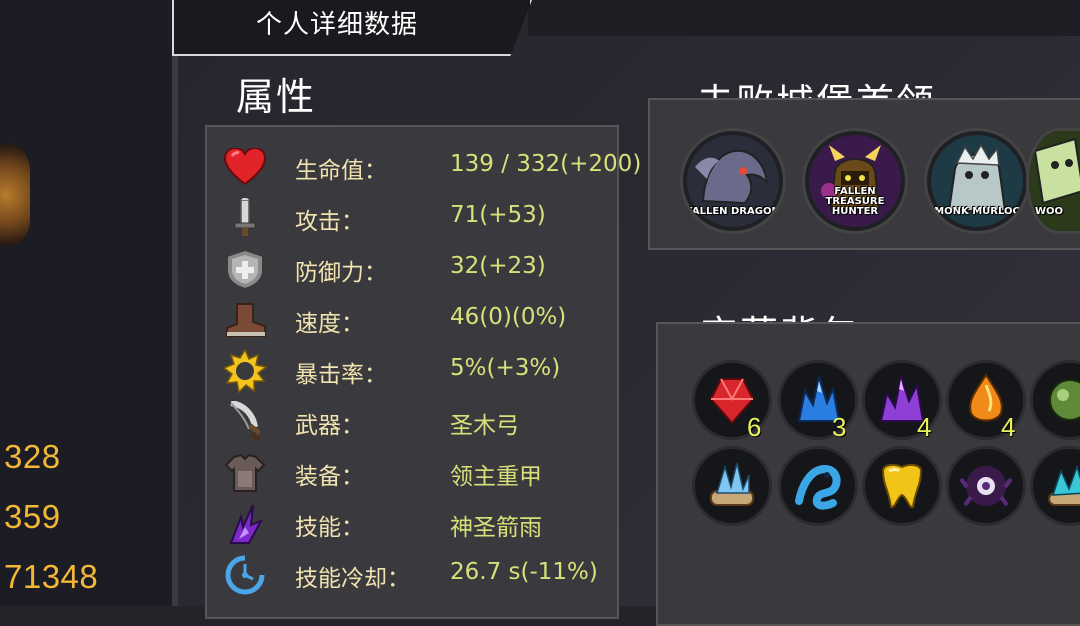 Image resolution: width=1080 pixels, height=626 pixels. I want to click on sun-icon, so click(245, 371).